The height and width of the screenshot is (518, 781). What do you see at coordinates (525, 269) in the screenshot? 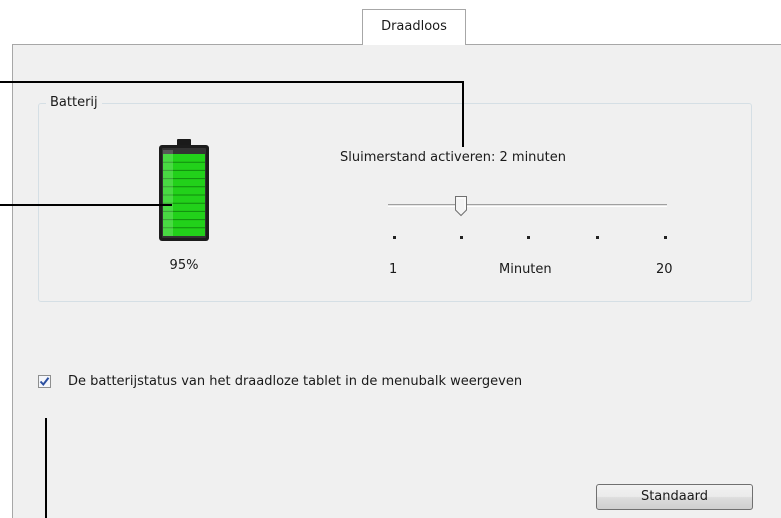
I see `slider-unit-label: Minuten` at bounding box center [525, 269].